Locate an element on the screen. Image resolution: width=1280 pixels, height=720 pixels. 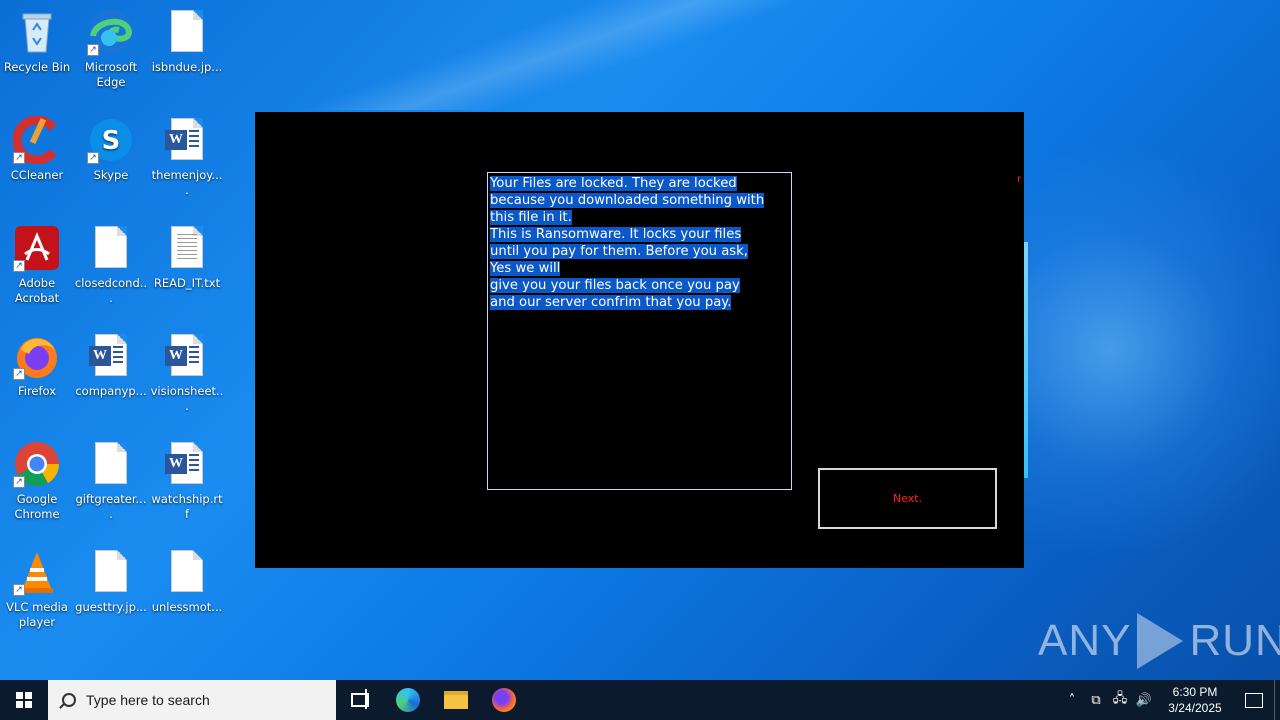
desktop-icon-firefox: ↗ Firefox is located at coordinates (37, 376).